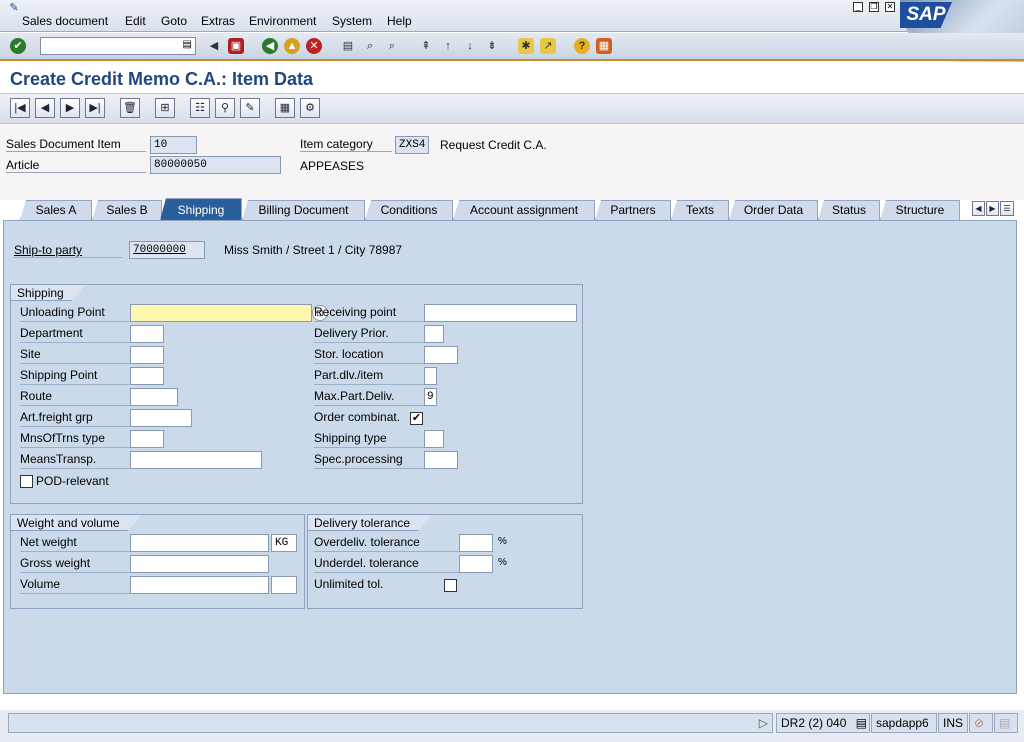 This screenshot has height=742, width=1024. I want to click on menu-system: System, so click(352, 21).